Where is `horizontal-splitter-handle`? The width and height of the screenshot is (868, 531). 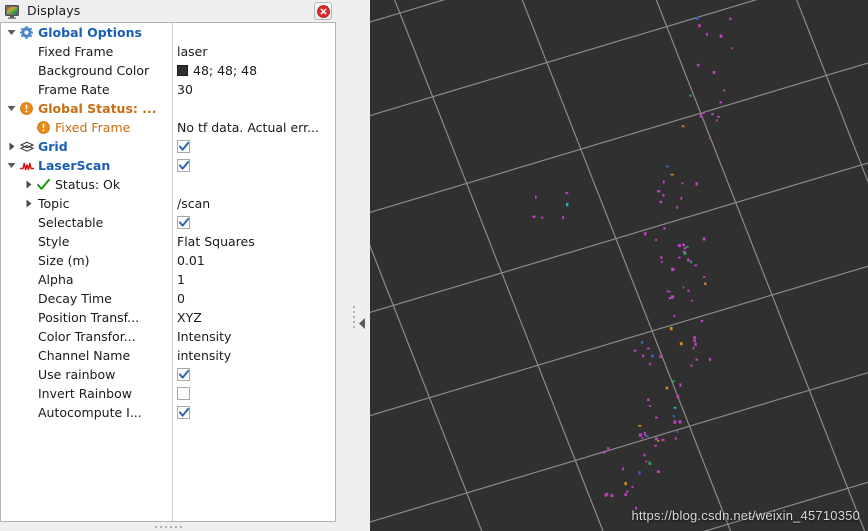
horizontal-splitter-handle is located at coordinates (168, 526).